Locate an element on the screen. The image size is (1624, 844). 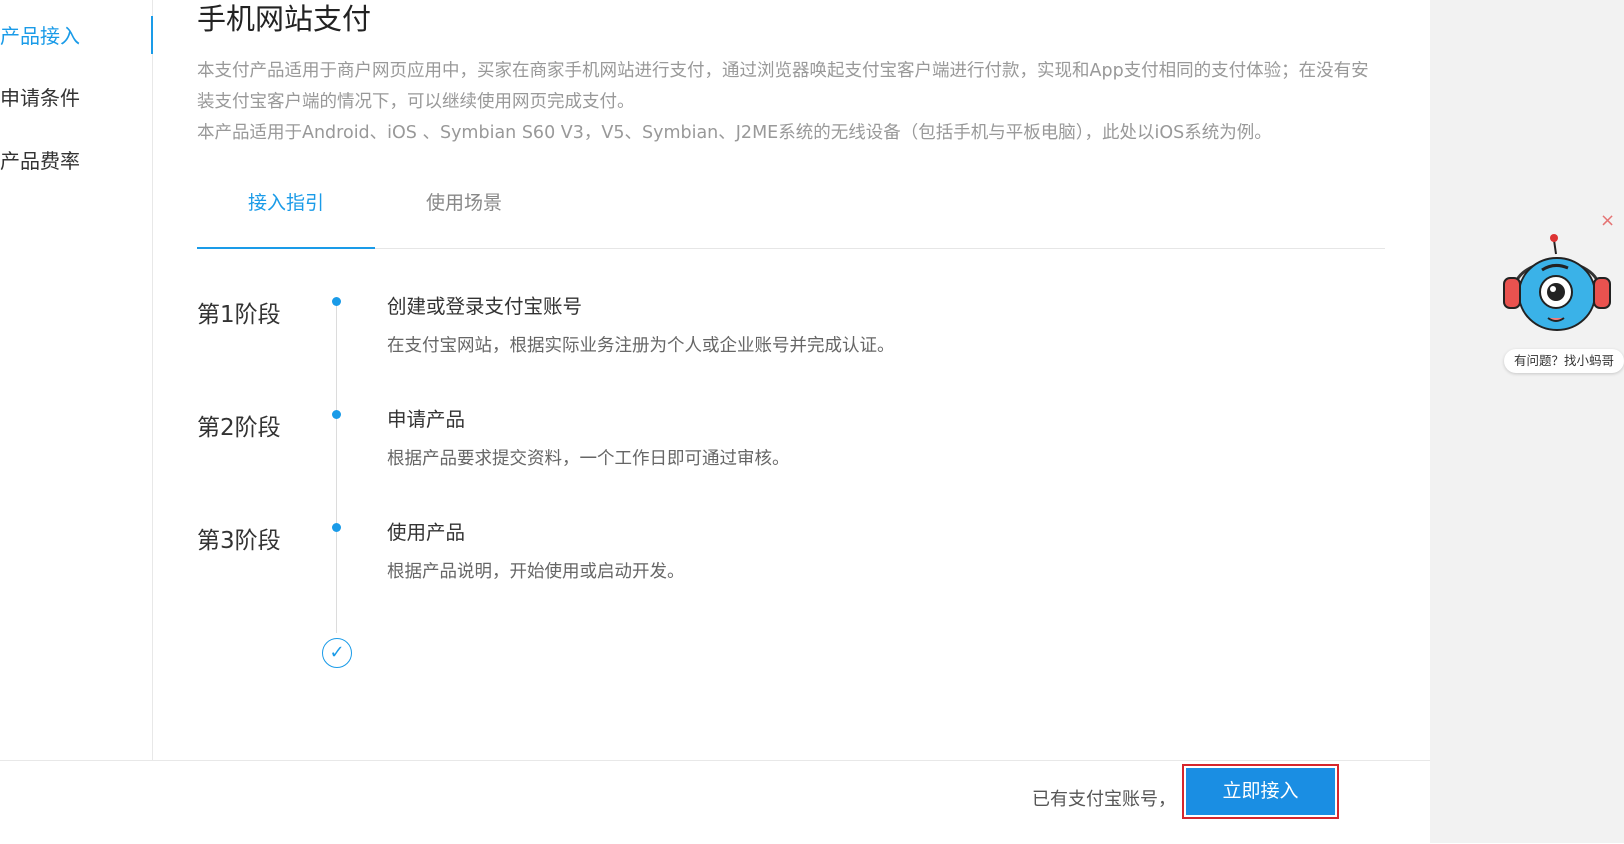
sidebar-item-label: 产品费率 is located at coordinates (40, 161).